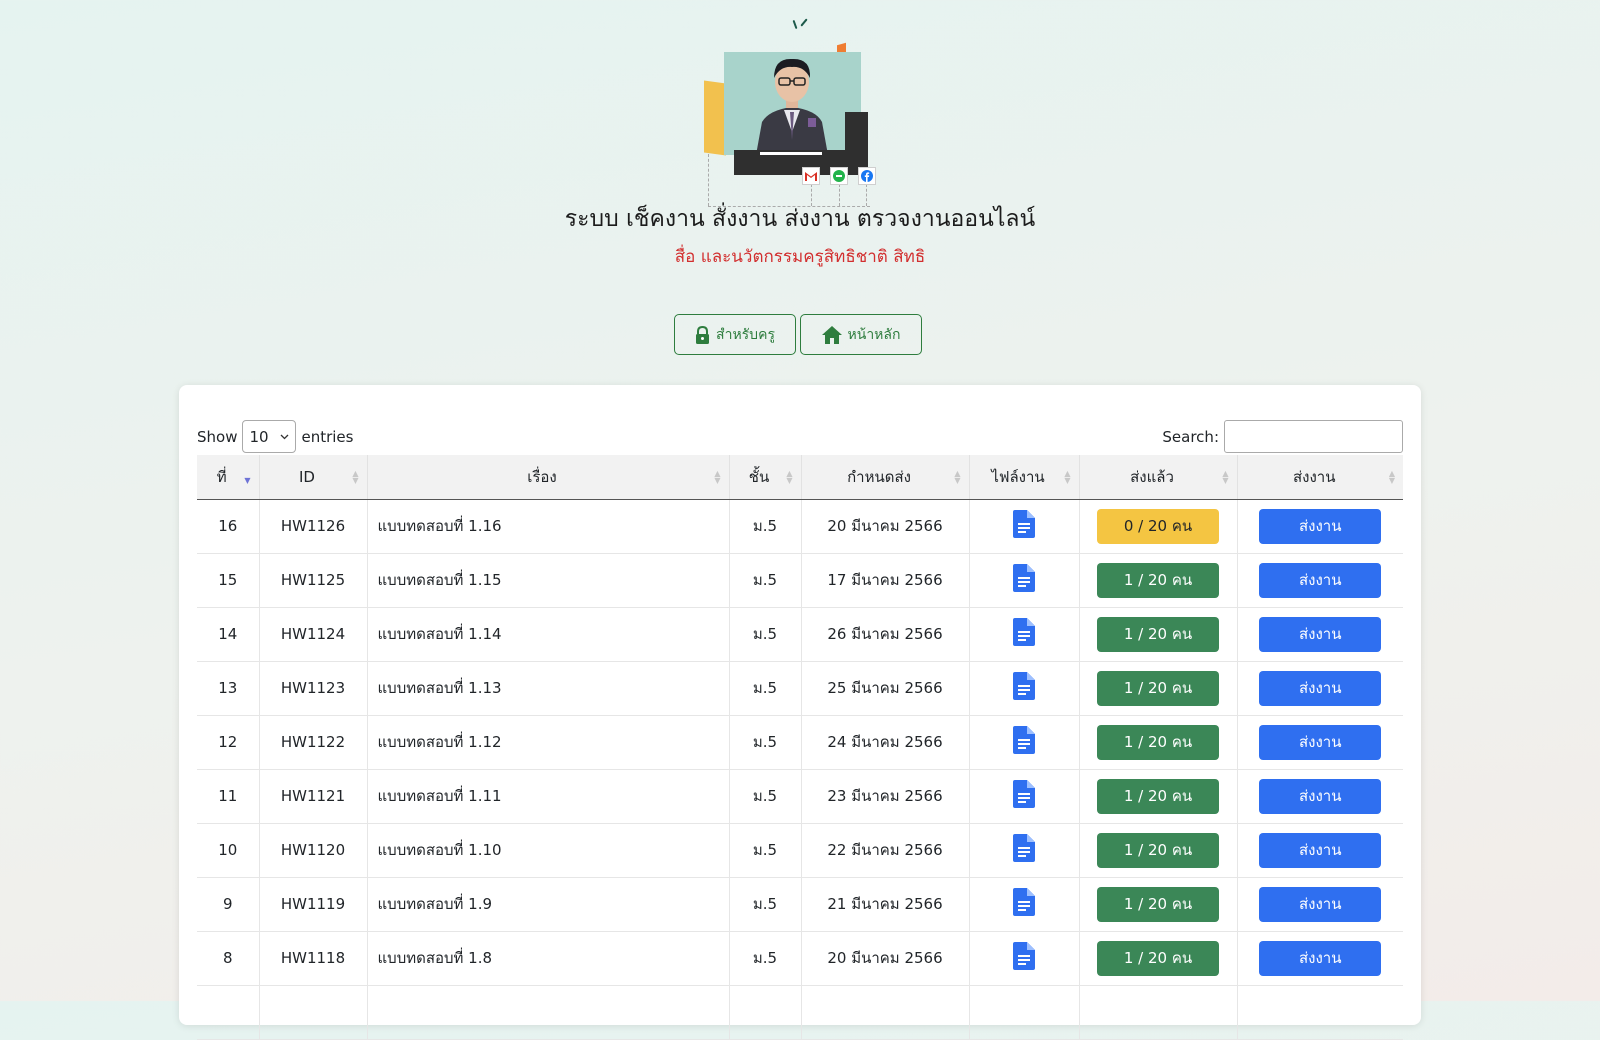 The height and width of the screenshot is (1040, 1600). Describe the element at coordinates (1320, 477) in the screenshot. I see `header-col-submit: ส่งงาน ▲ ▼` at that location.